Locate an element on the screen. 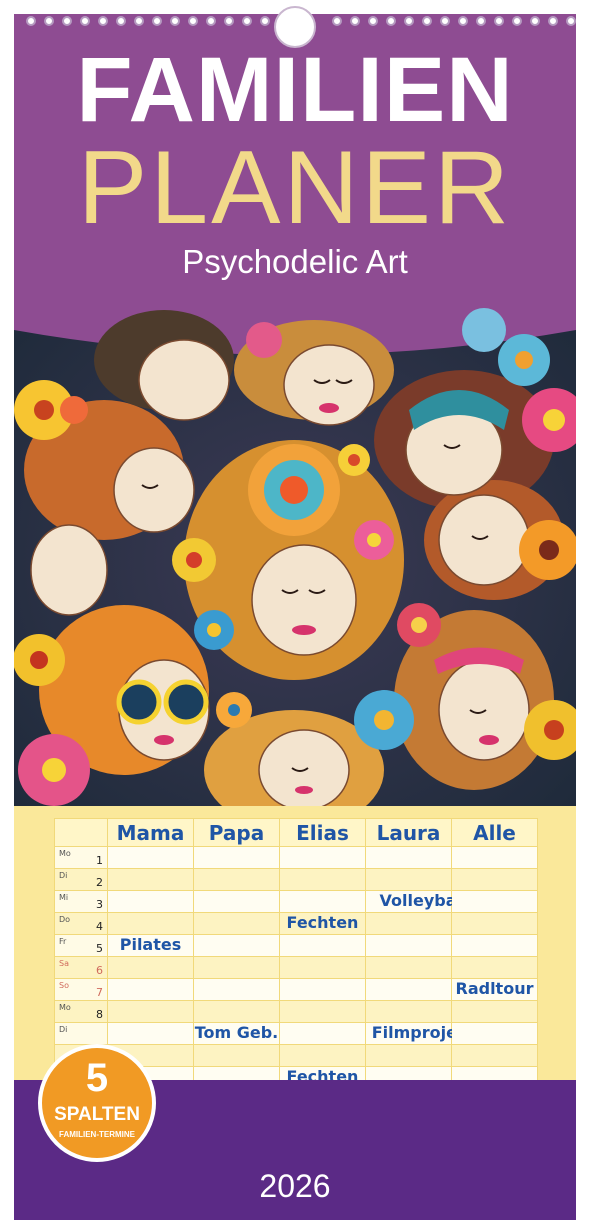  day-row: So 7 Radltour is located at coordinates (296, 989).